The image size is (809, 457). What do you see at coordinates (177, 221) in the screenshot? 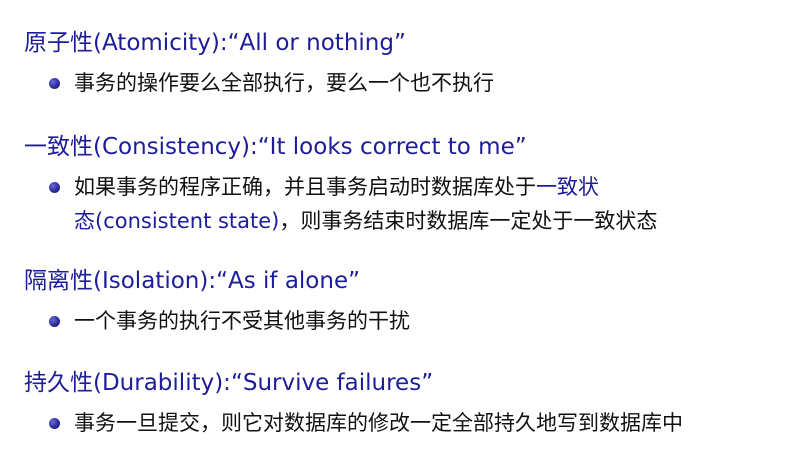
I see `highlighted-term: 态(consistent state)` at bounding box center [177, 221].